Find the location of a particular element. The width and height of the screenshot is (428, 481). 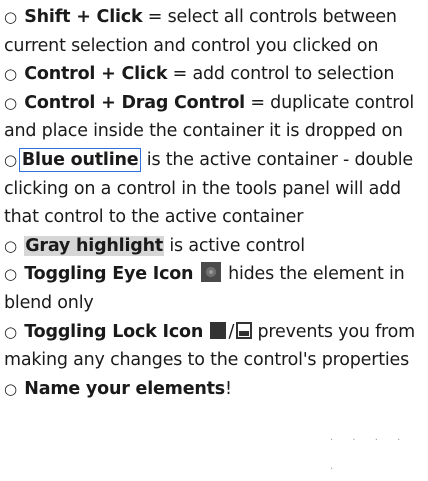

tip-key: Toggling Lock Icon is located at coordinates (114, 331).